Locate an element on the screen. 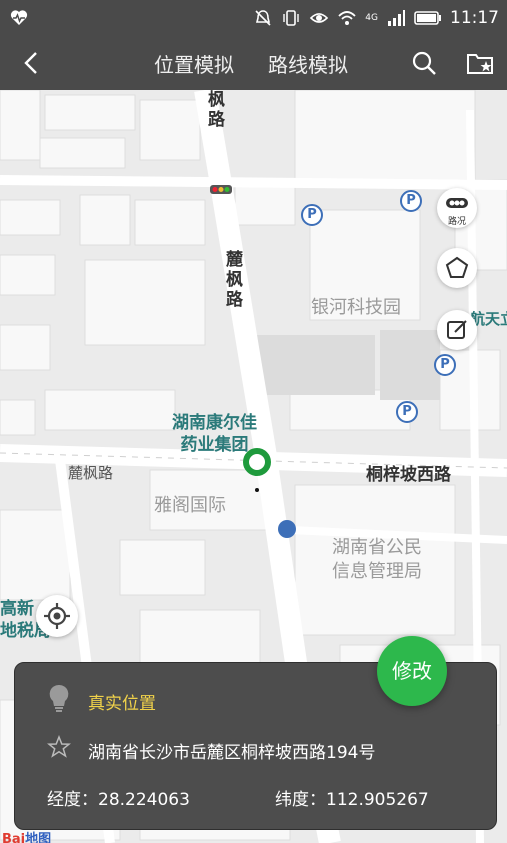 Image resolution: width=507 pixels, height=843 pixels. longitude-label: 经度： is located at coordinates (72, 800).